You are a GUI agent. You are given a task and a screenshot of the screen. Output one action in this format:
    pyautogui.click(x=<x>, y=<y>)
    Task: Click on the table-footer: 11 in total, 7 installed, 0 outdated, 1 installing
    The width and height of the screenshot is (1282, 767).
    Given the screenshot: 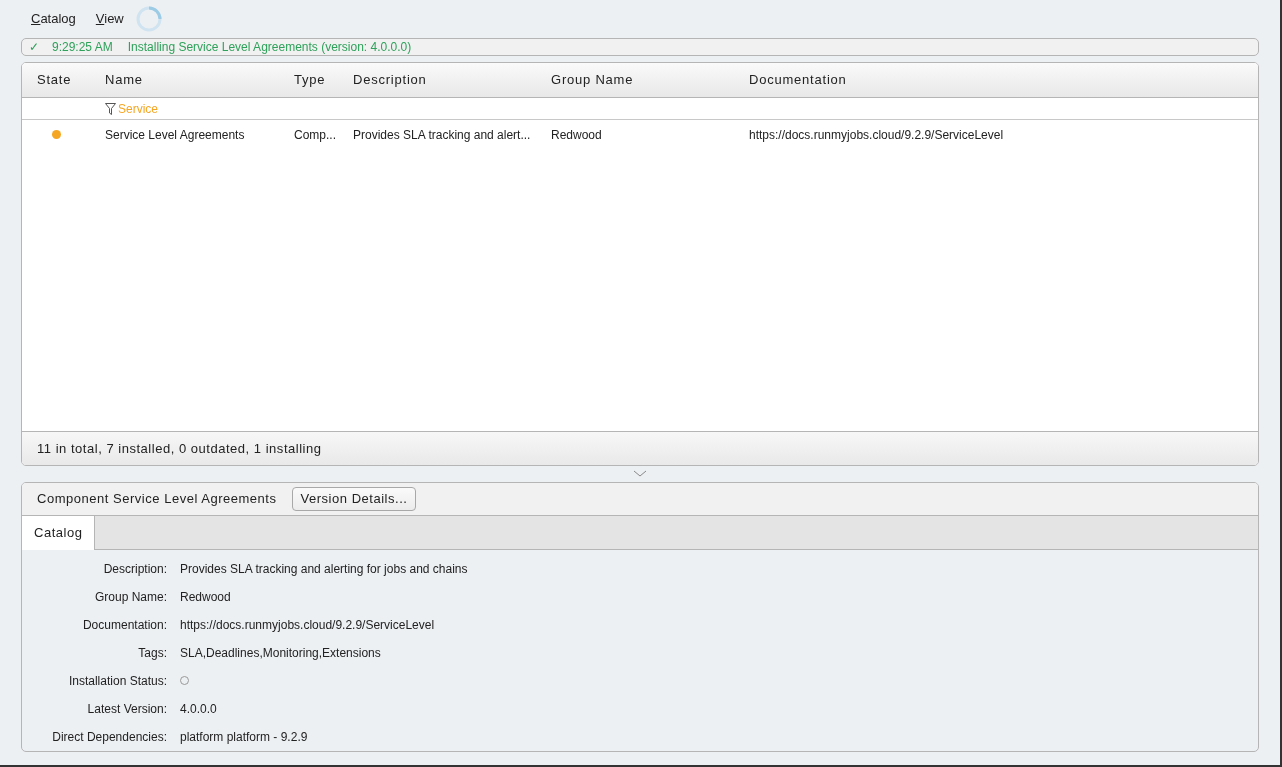 What is the action you would take?
    pyautogui.click(x=640, y=448)
    